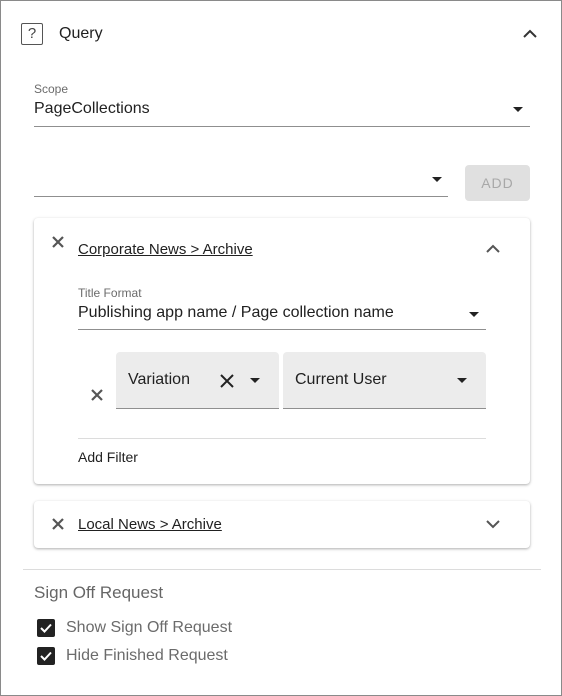  What do you see at coordinates (32, 34) in the screenshot?
I see `help-icon: ?` at bounding box center [32, 34].